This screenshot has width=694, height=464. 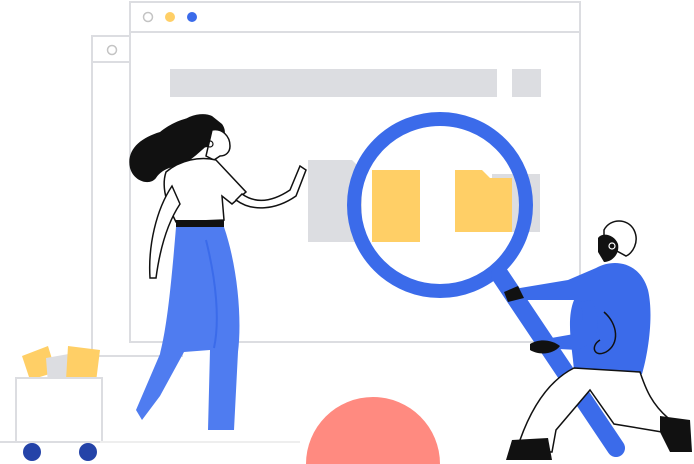 I want to click on address-bar-button-placeholder, so click(x=526, y=83).